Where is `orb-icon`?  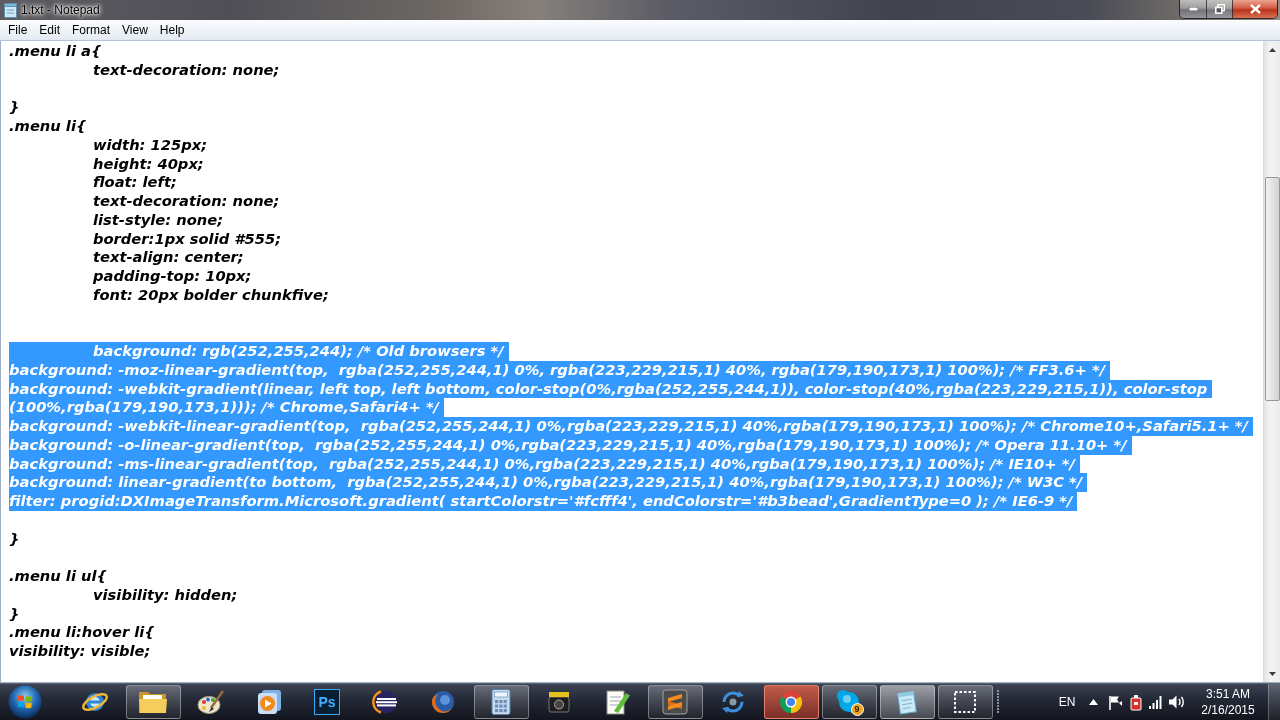
orb-icon is located at coordinates (25, 702).